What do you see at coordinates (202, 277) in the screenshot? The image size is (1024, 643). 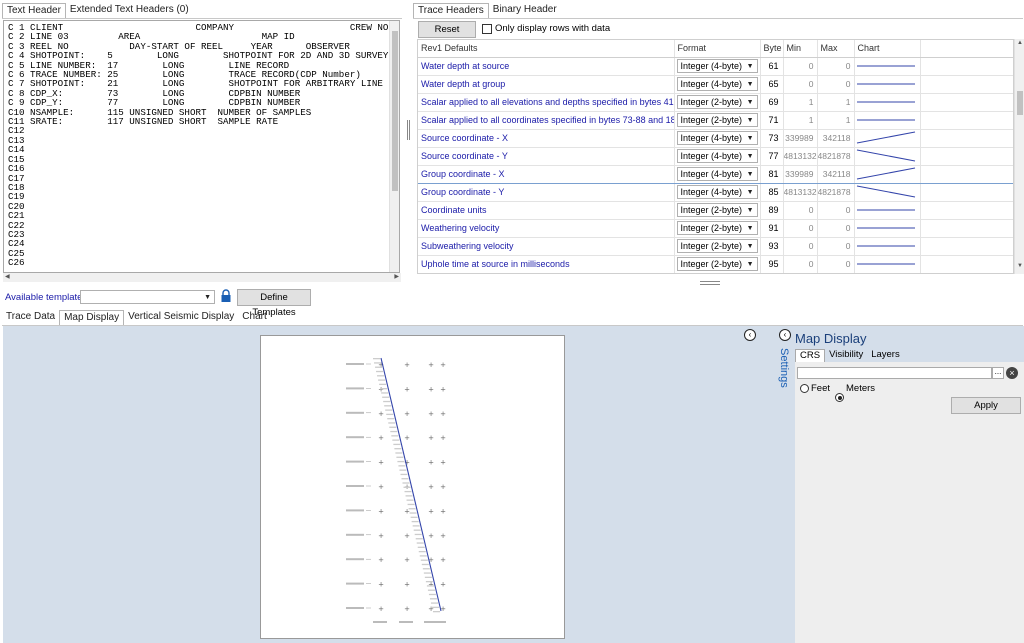 I see `text-header-hscrollbar: ◀ ▶` at bounding box center [202, 277].